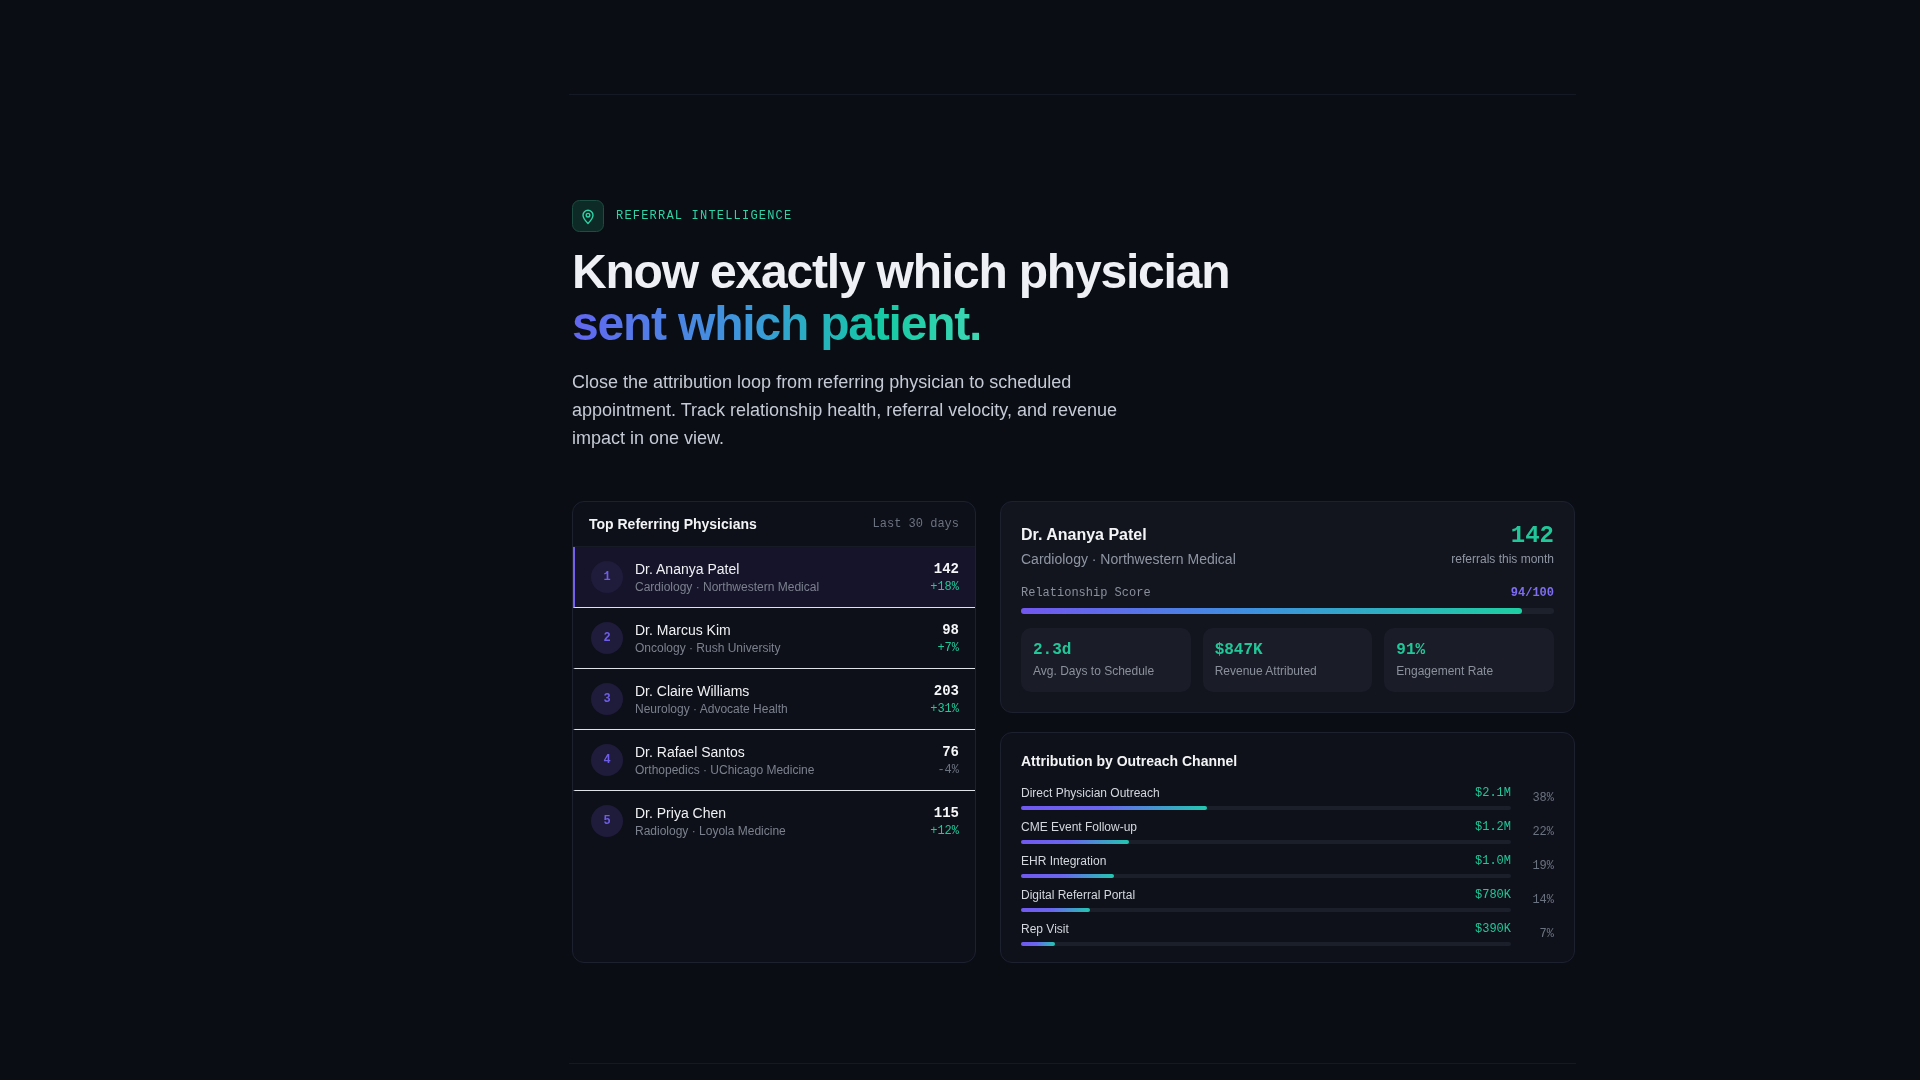  I want to click on channel-name: CME Event Follow-up, so click(1079, 827).